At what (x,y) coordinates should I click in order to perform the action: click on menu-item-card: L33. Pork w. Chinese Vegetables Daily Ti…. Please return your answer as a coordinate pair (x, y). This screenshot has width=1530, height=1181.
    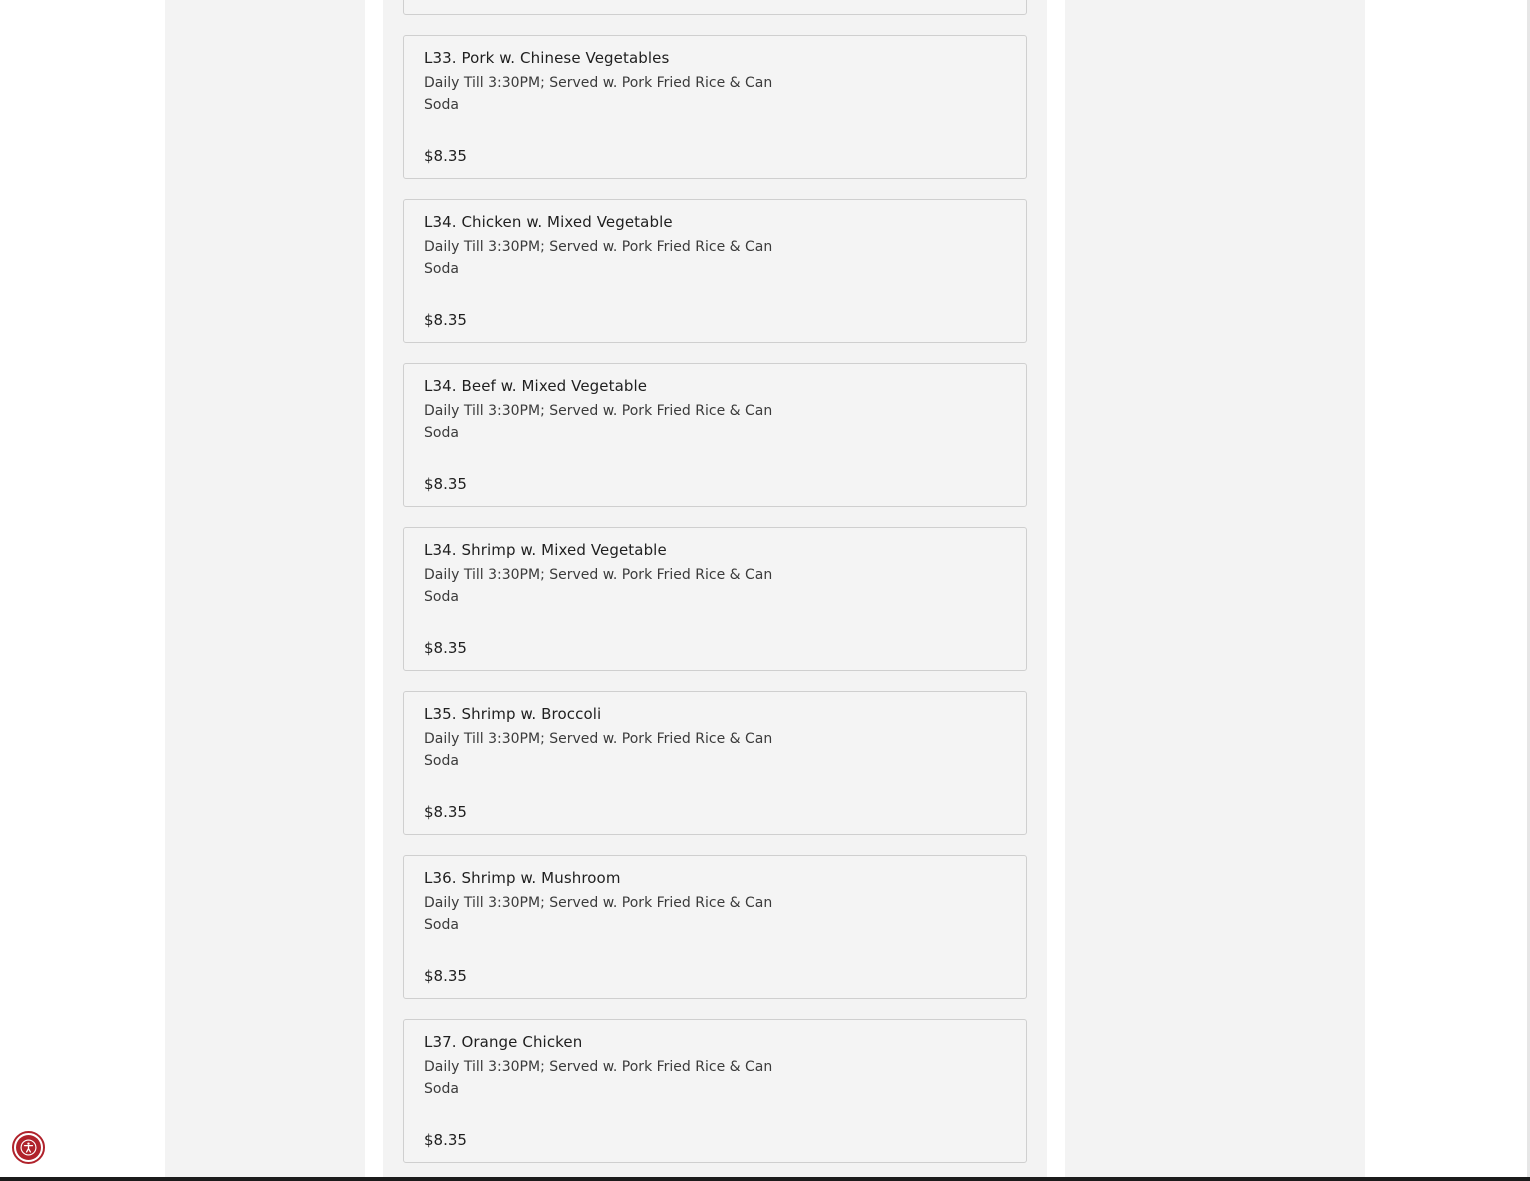
    Looking at the image, I should click on (715, 107).